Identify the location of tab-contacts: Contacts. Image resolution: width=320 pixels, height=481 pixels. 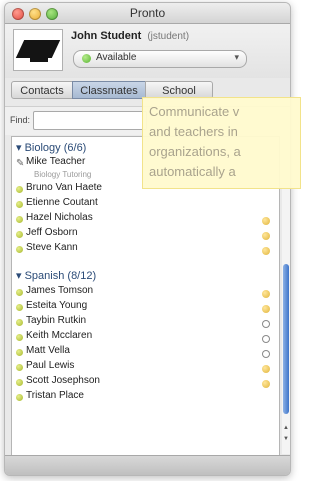
(42, 90).